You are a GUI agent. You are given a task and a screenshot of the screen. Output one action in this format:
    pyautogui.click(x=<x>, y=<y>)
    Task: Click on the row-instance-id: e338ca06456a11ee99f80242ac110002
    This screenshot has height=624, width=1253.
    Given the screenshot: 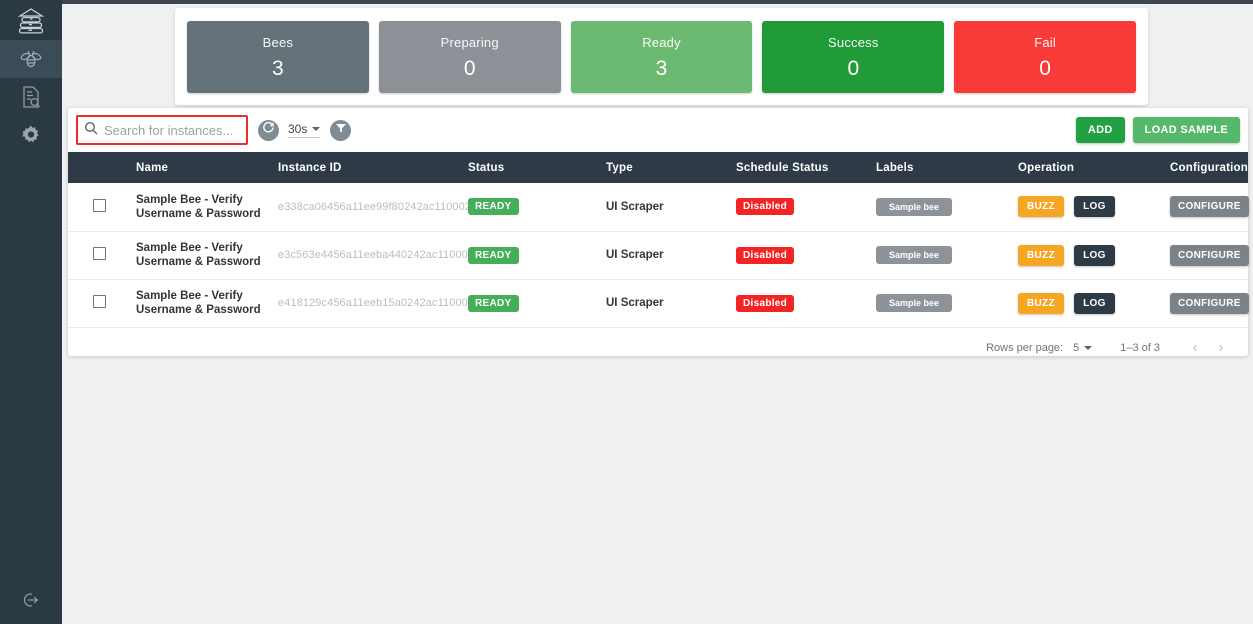 What is the action you would take?
    pyautogui.click(x=375, y=206)
    